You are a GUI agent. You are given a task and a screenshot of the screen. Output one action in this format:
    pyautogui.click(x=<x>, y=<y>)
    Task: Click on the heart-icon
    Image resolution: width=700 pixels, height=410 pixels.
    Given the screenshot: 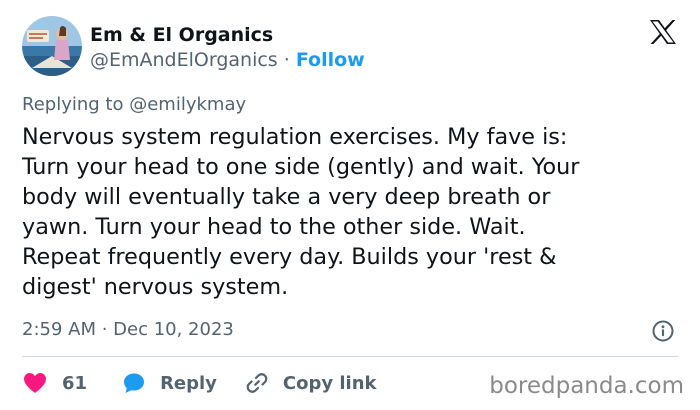 What is the action you would take?
    pyautogui.click(x=35, y=383)
    